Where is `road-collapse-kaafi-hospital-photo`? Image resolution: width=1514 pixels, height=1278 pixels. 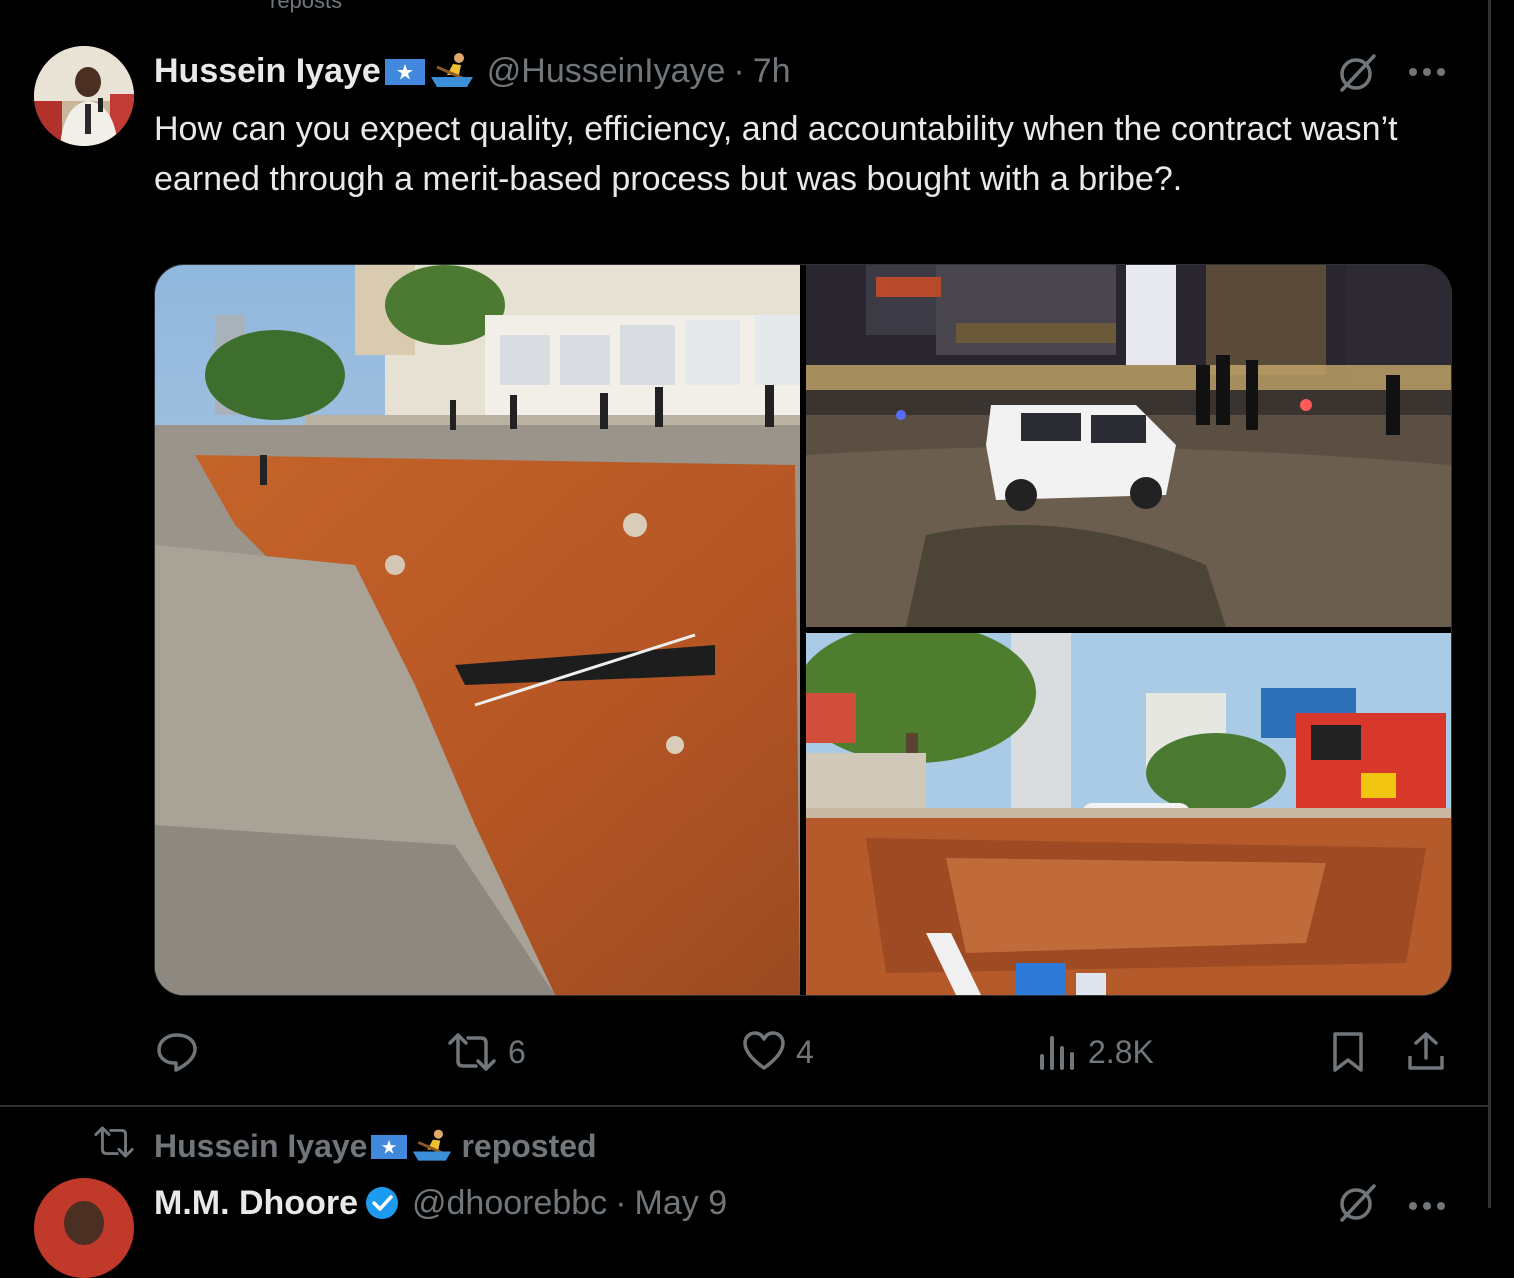
road-collapse-kaafi-hospital-photo is located at coordinates (1128, 814).